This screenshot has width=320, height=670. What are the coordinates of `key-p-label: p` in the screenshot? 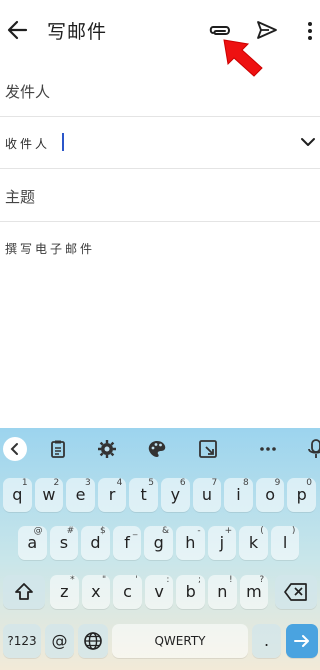 It's located at (301, 494).